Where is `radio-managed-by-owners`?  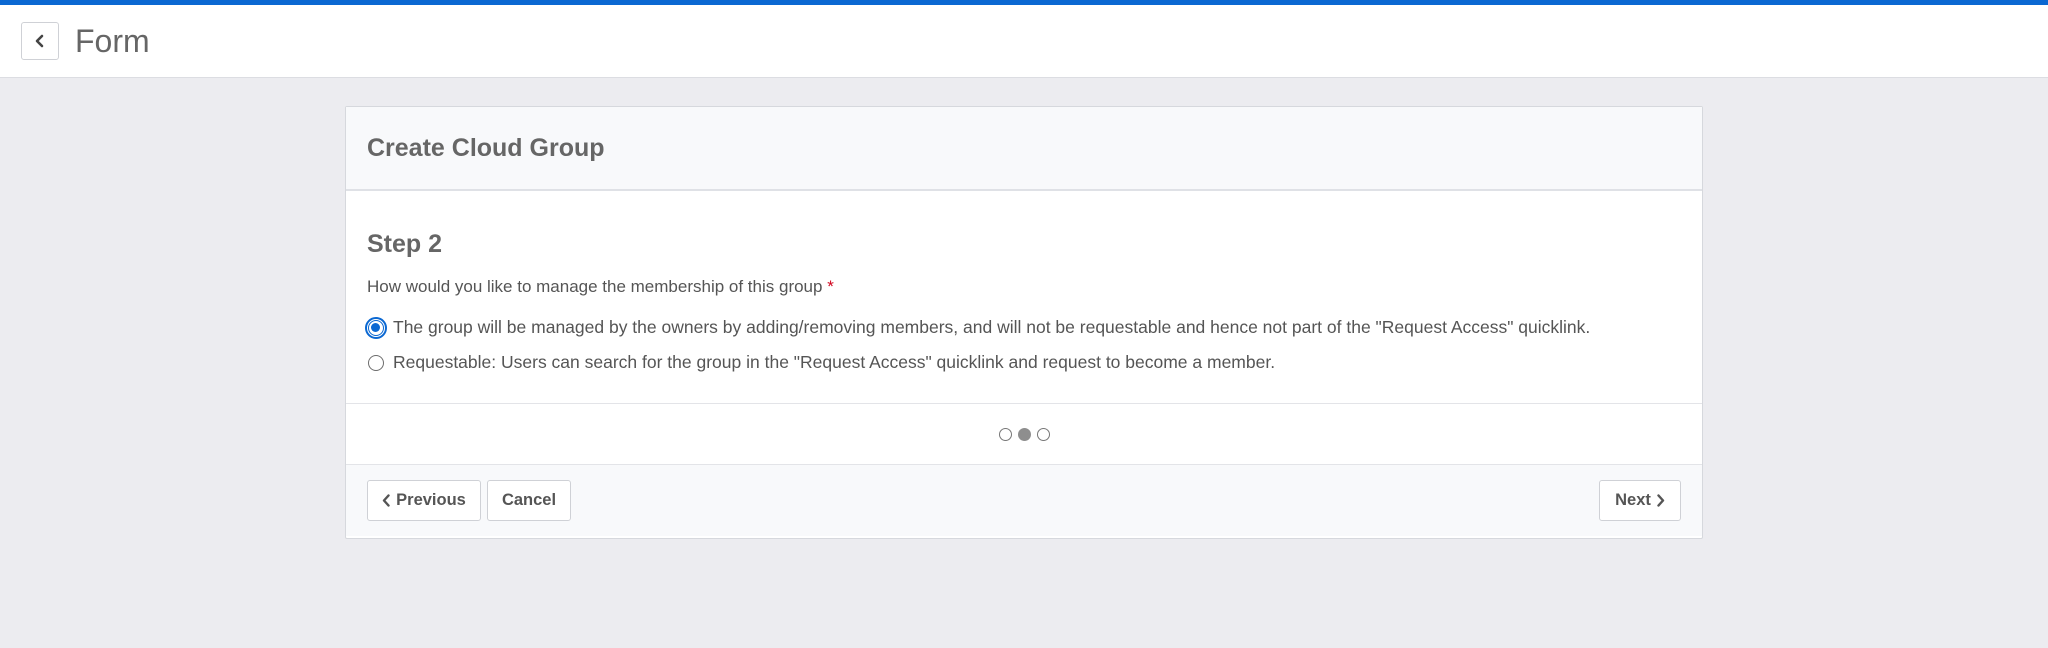
radio-managed-by-owners is located at coordinates (376, 328).